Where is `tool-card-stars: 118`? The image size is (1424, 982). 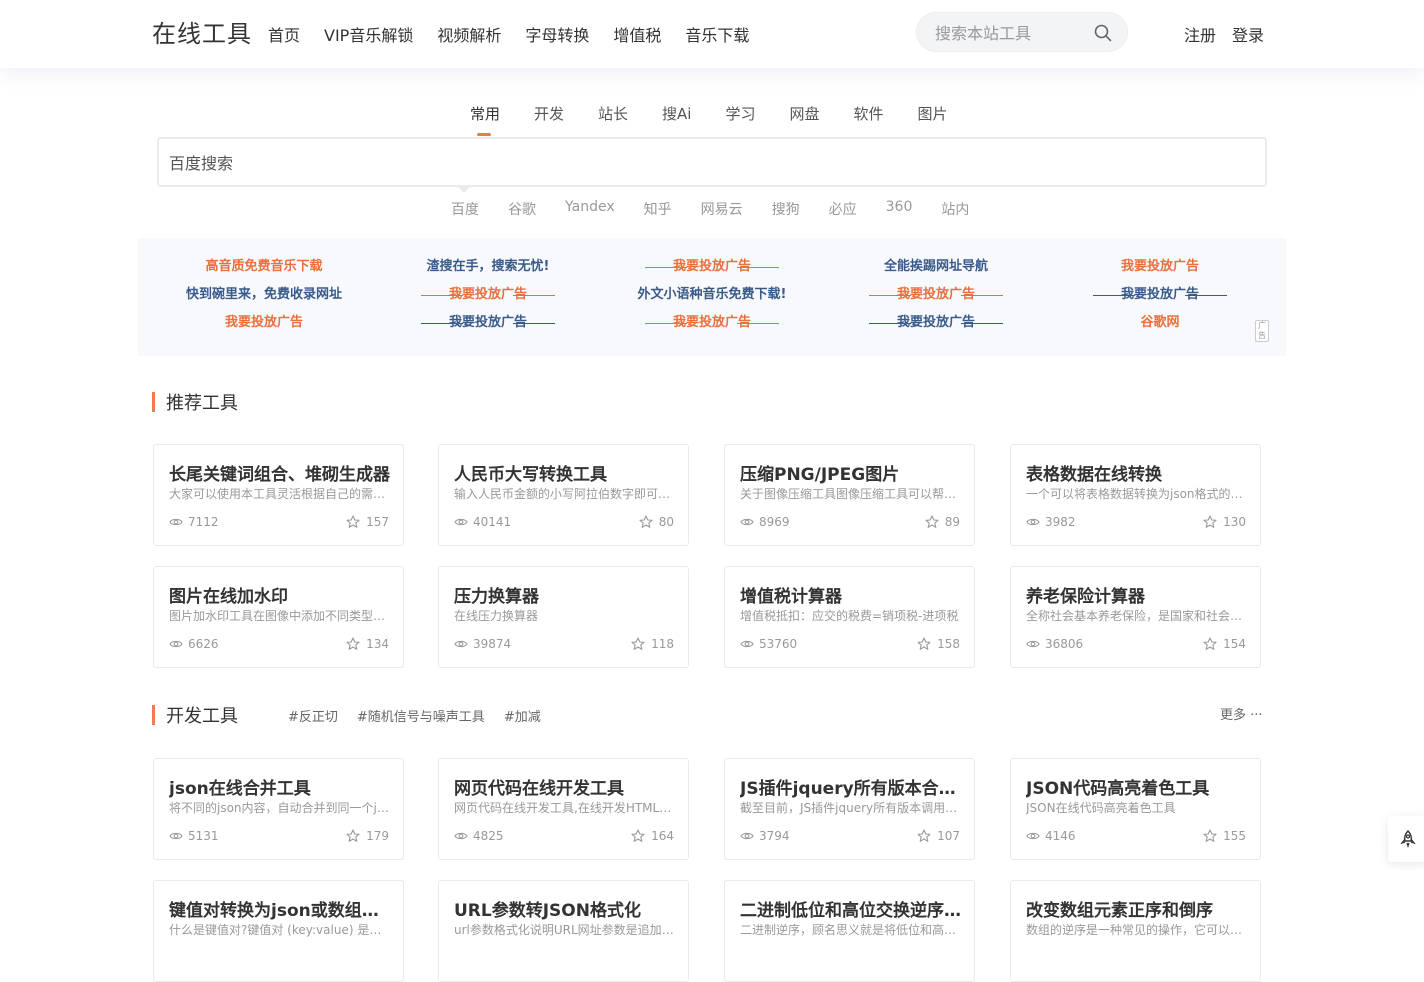 tool-card-stars: 118 is located at coordinates (652, 644).